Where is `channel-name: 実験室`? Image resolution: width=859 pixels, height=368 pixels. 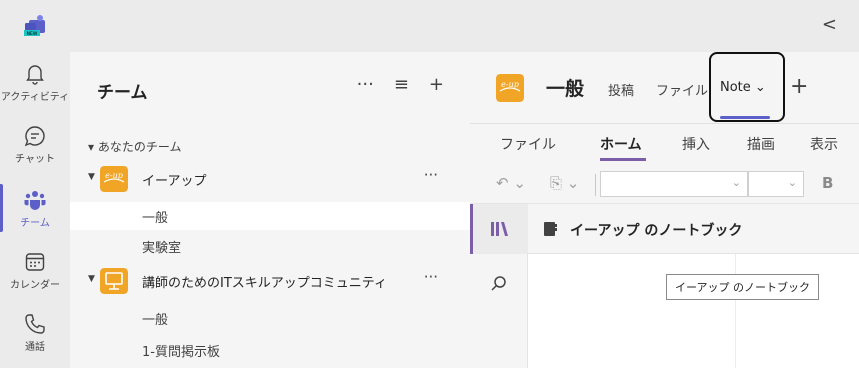 channel-name: 実験室 is located at coordinates (162, 248).